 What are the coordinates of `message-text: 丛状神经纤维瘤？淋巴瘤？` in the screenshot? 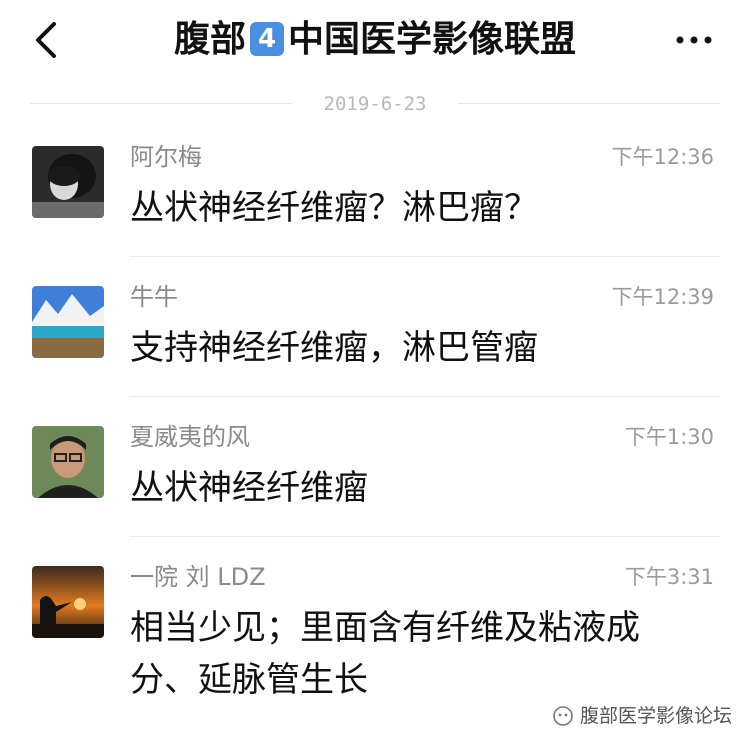 It's located at (334, 208).